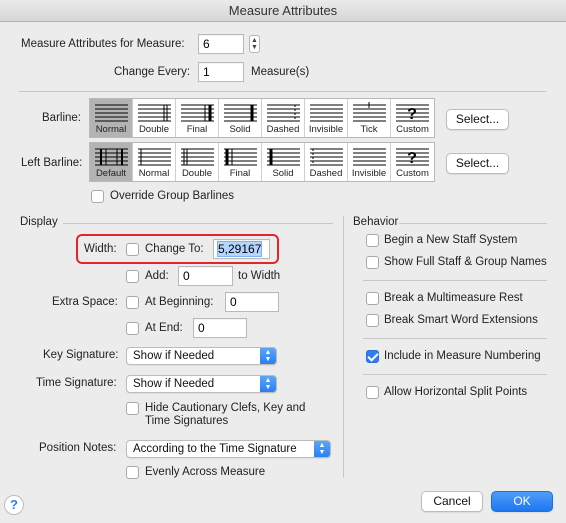 This screenshot has height=523, width=566. I want to click on at-end-label: At End:, so click(164, 328).